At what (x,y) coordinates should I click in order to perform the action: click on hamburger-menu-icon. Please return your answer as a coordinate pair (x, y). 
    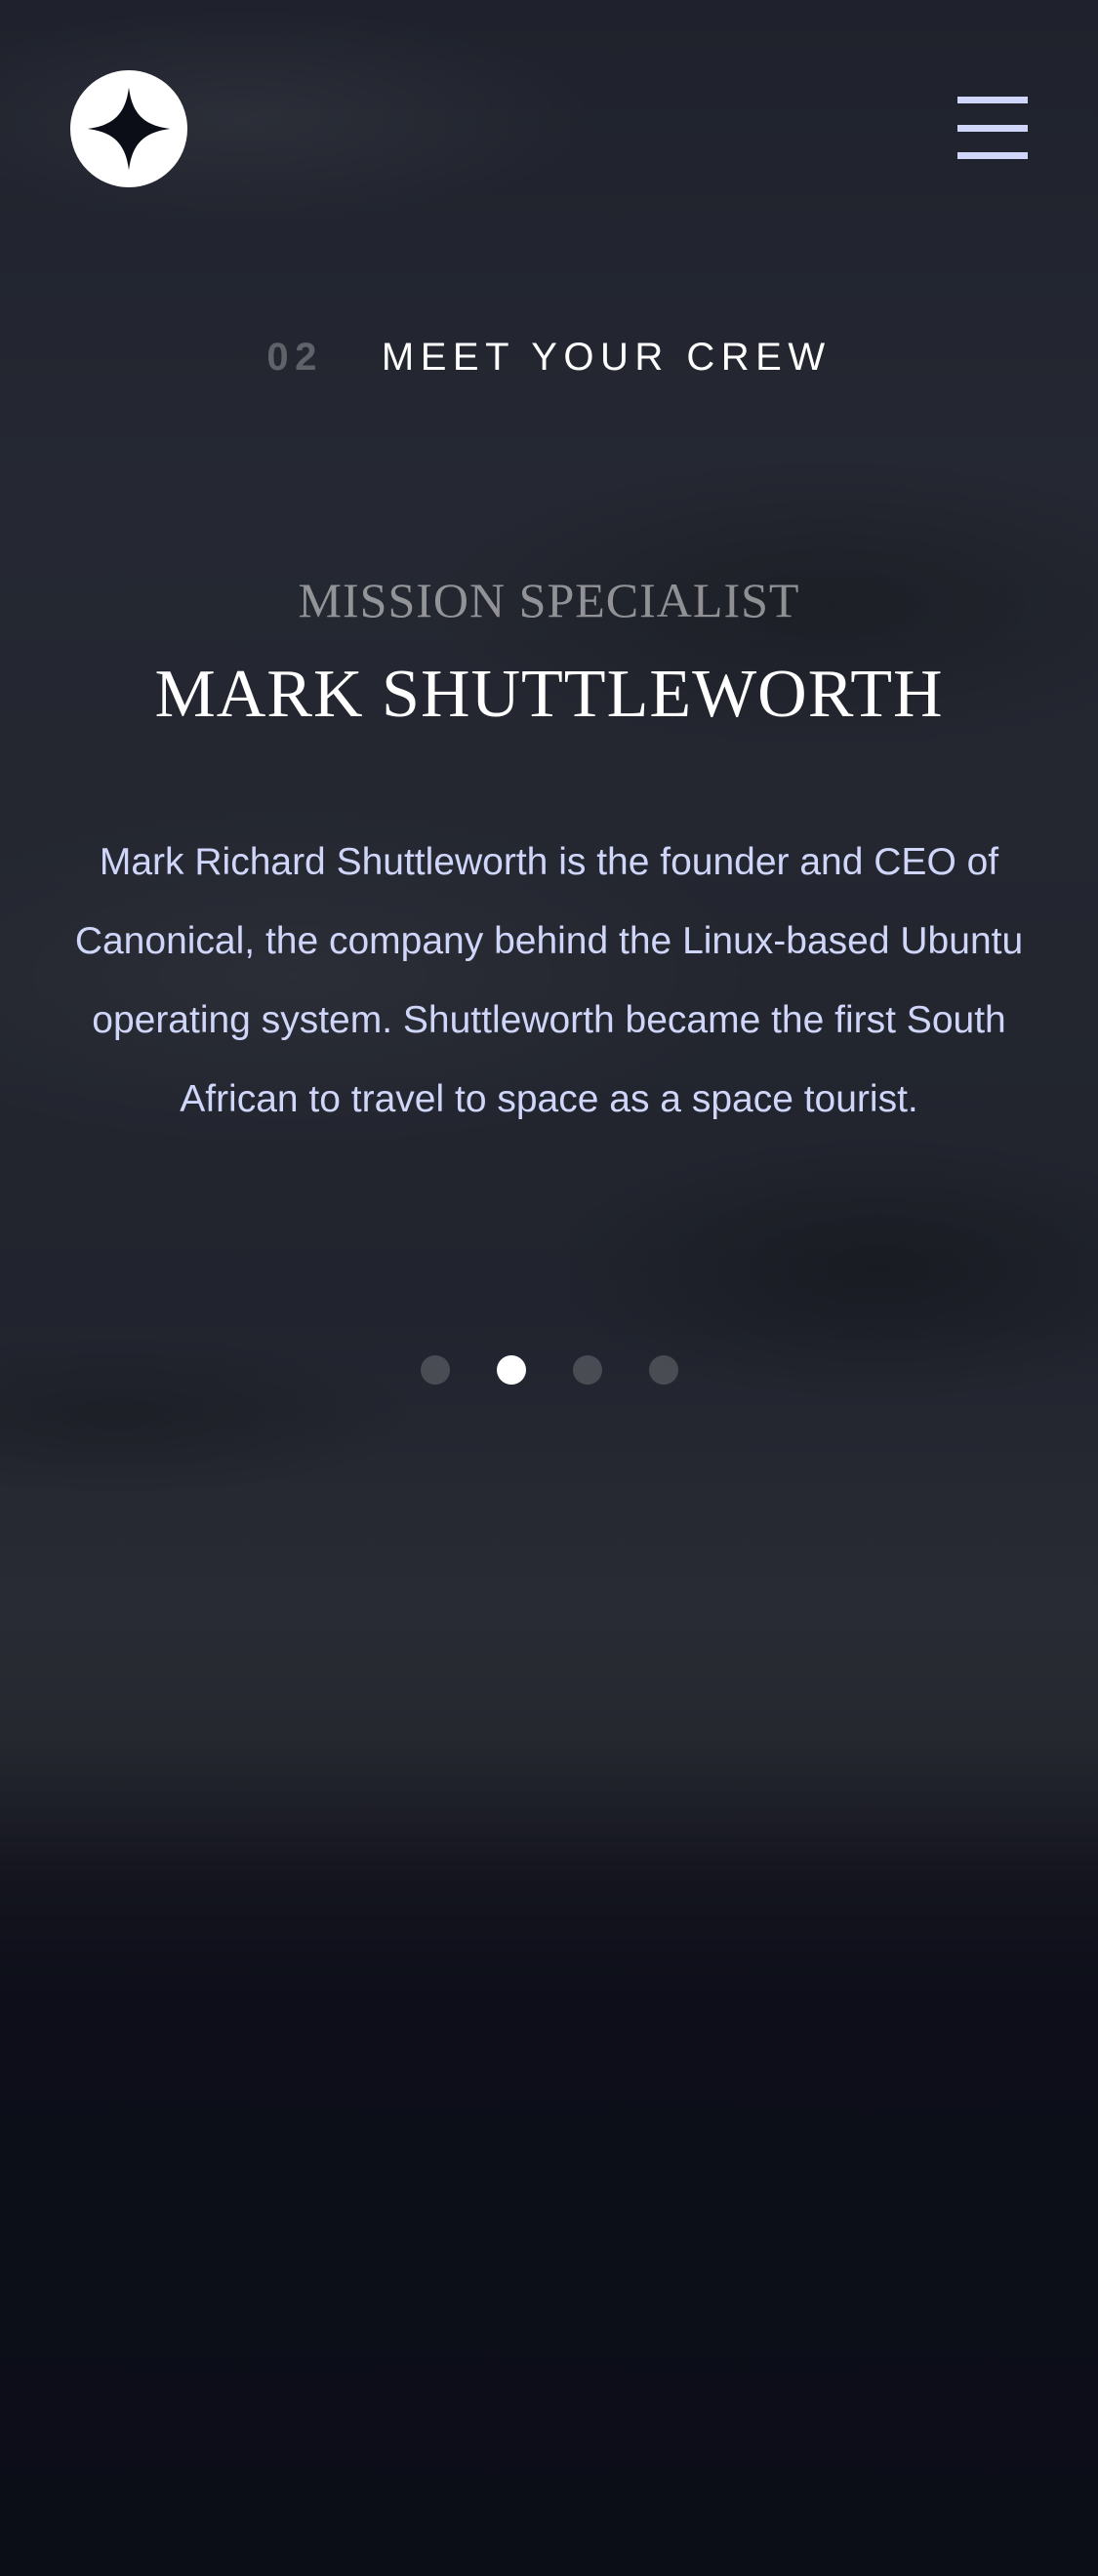
    Looking at the image, I should click on (992, 128).